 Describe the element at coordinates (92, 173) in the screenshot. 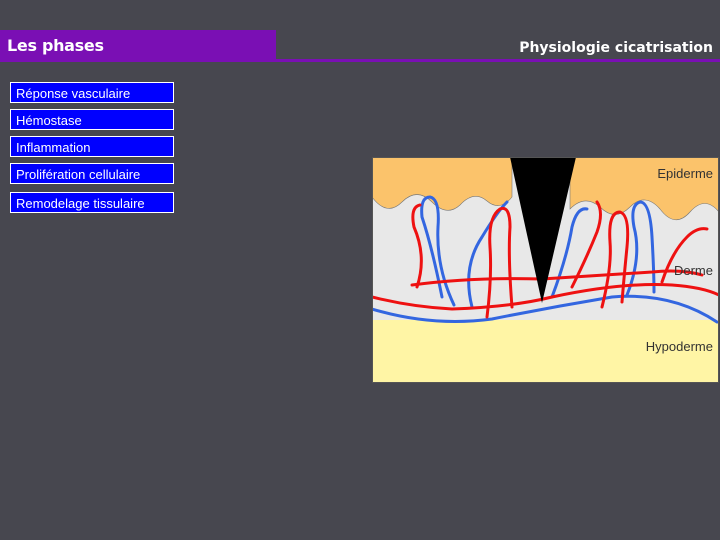

I see `phase-cell-proliferation: Prolifération cellulaire` at that location.